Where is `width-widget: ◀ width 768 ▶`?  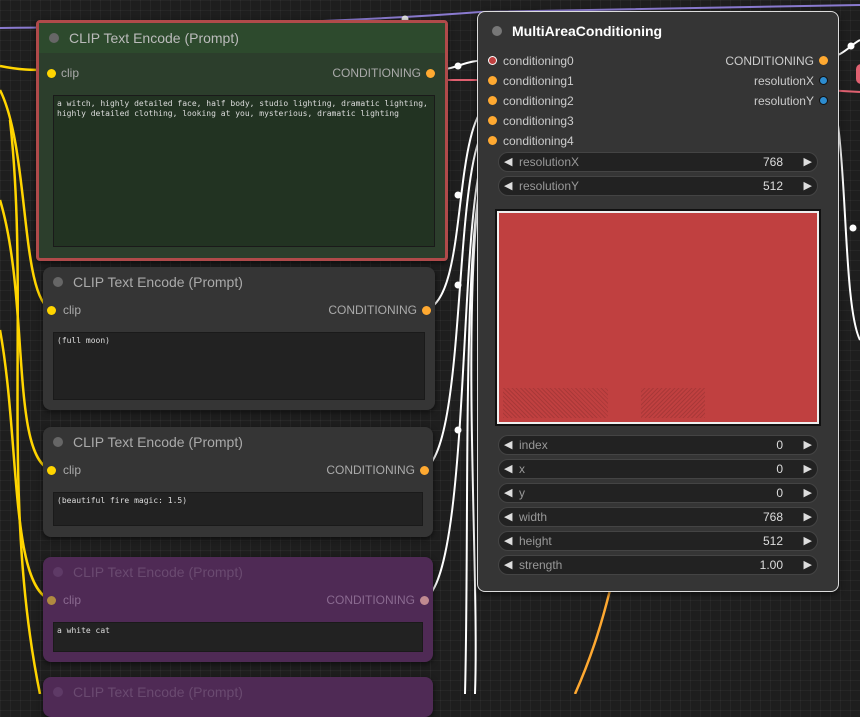 width-widget: ◀ width 768 ▶ is located at coordinates (658, 517).